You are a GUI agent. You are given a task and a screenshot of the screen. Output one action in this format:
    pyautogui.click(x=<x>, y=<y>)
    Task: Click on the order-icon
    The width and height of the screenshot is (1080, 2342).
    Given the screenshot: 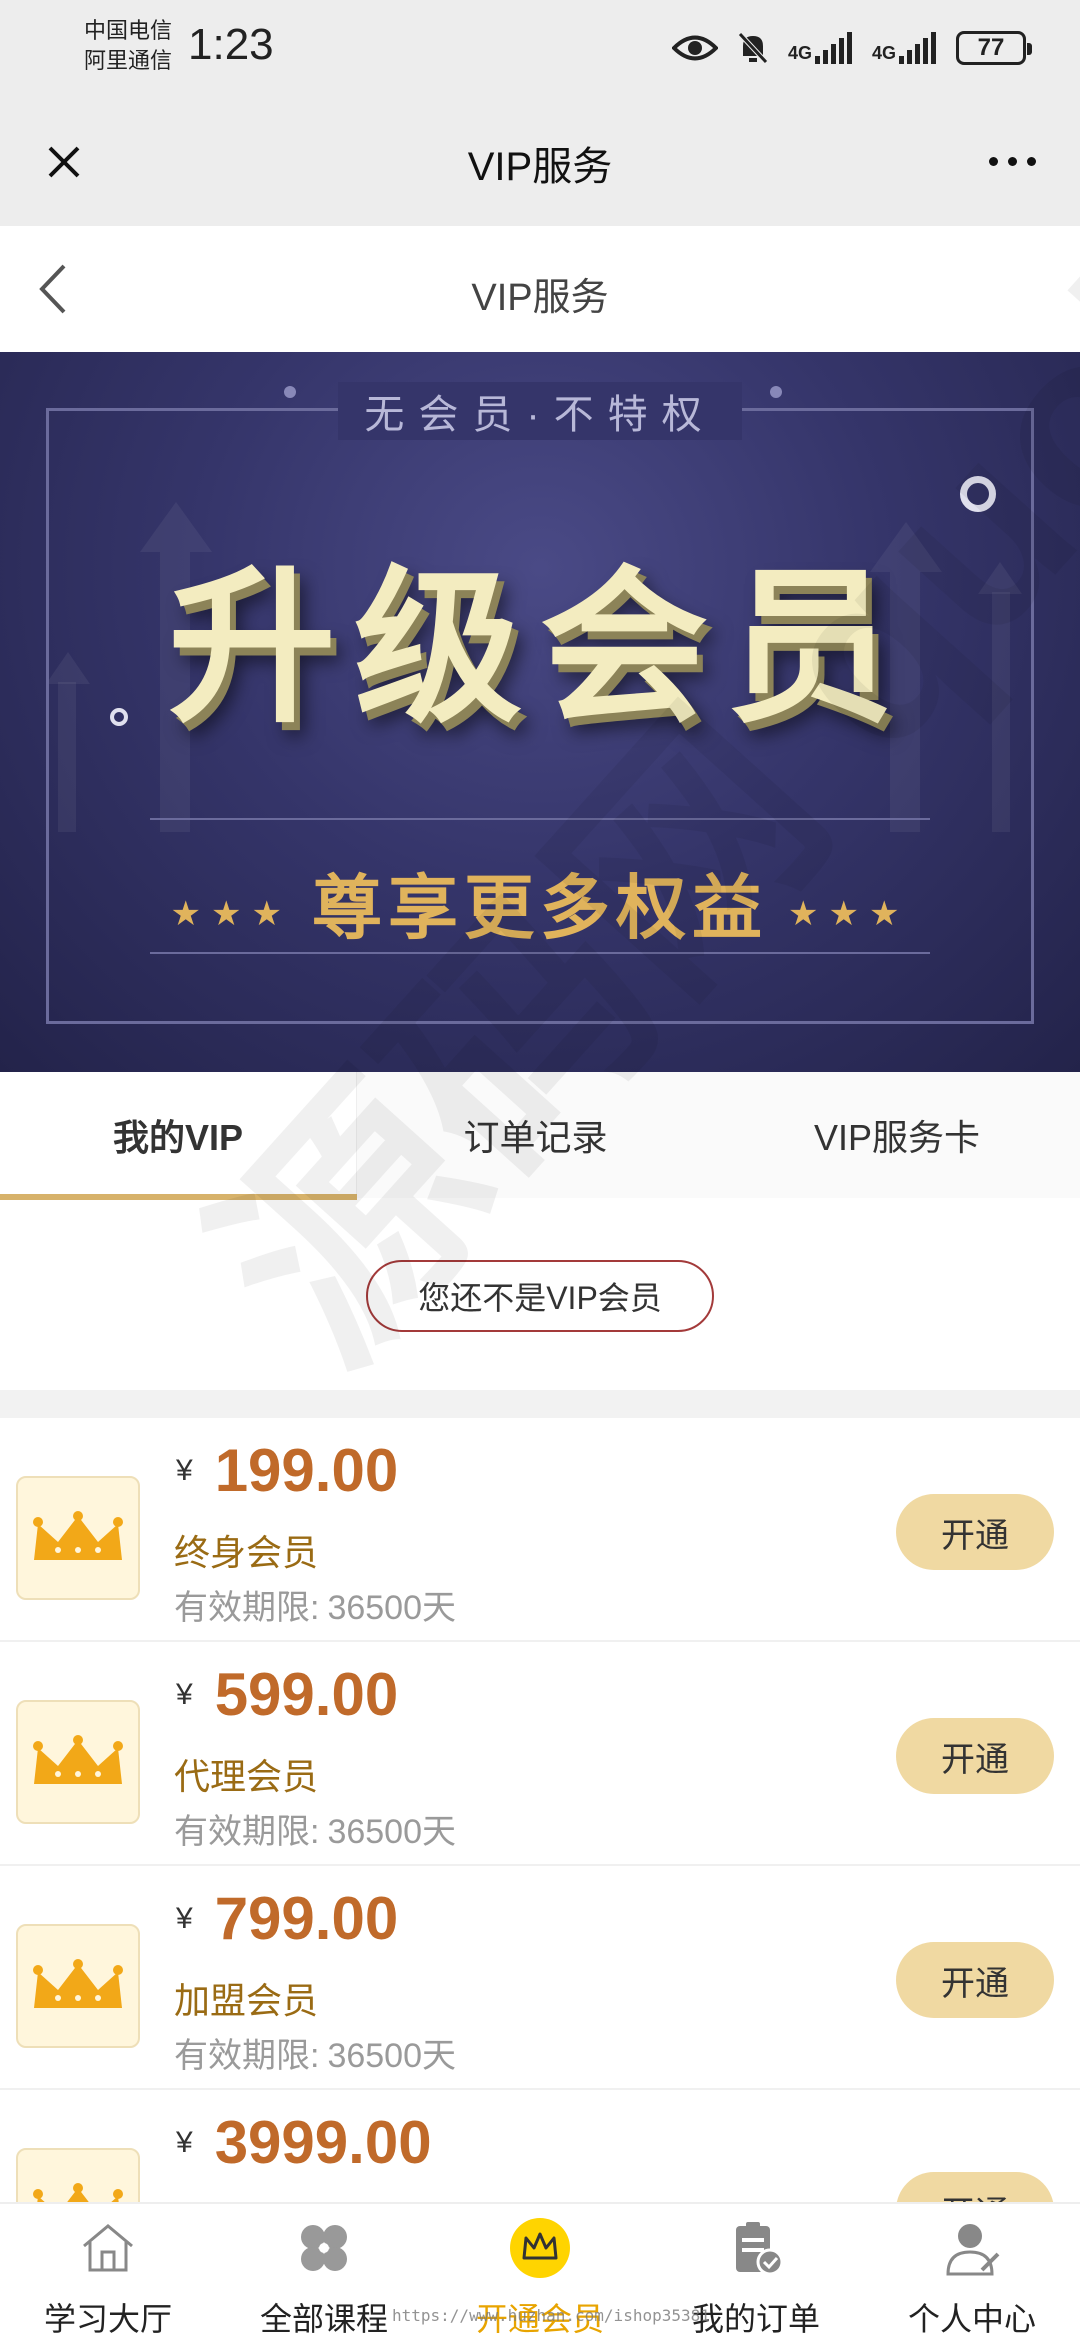 What is the action you would take?
    pyautogui.click(x=760, y=2249)
    